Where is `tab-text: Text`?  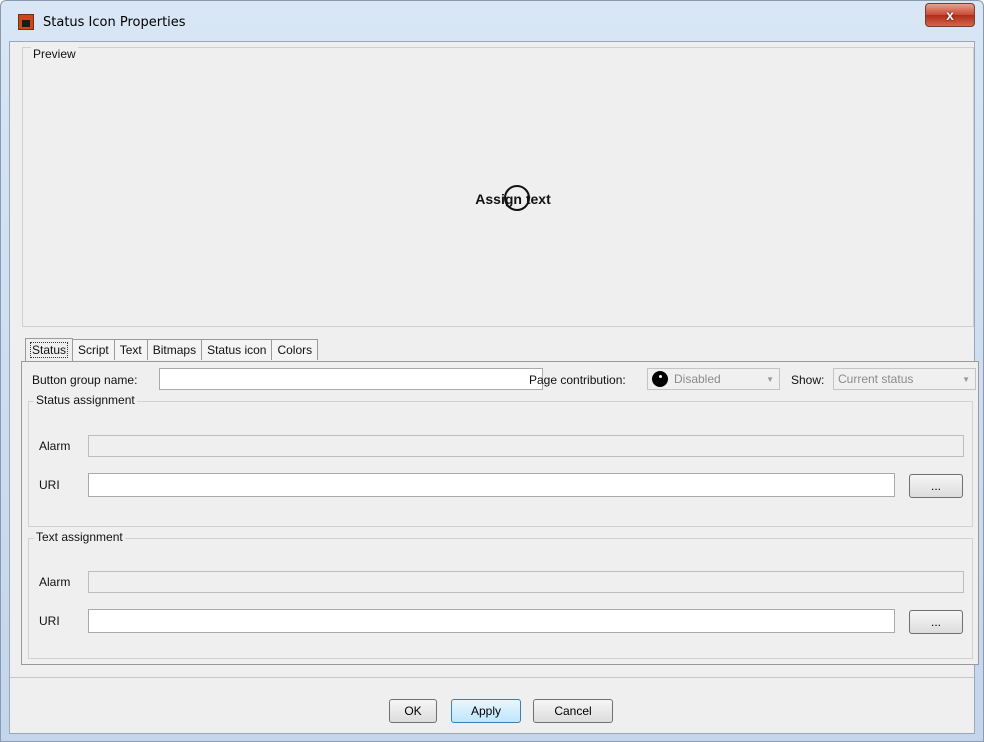 tab-text: Text is located at coordinates (130, 349).